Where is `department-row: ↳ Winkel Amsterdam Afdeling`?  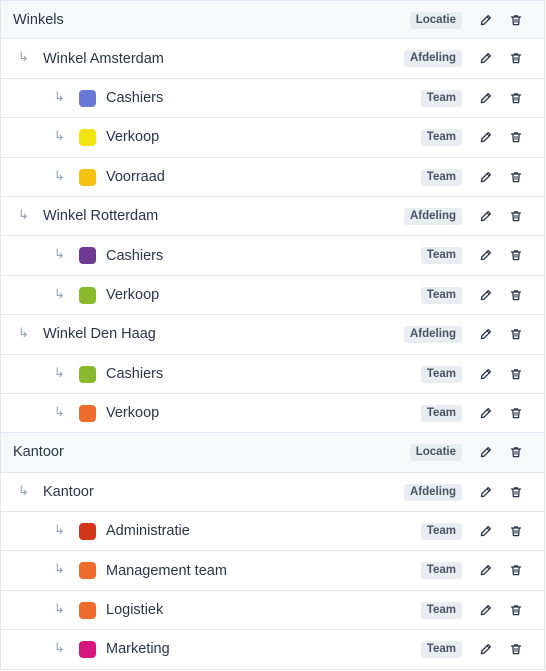
department-row: ↳ Winkel Amsterdam Afdeling is located at coordinates (272, 59).